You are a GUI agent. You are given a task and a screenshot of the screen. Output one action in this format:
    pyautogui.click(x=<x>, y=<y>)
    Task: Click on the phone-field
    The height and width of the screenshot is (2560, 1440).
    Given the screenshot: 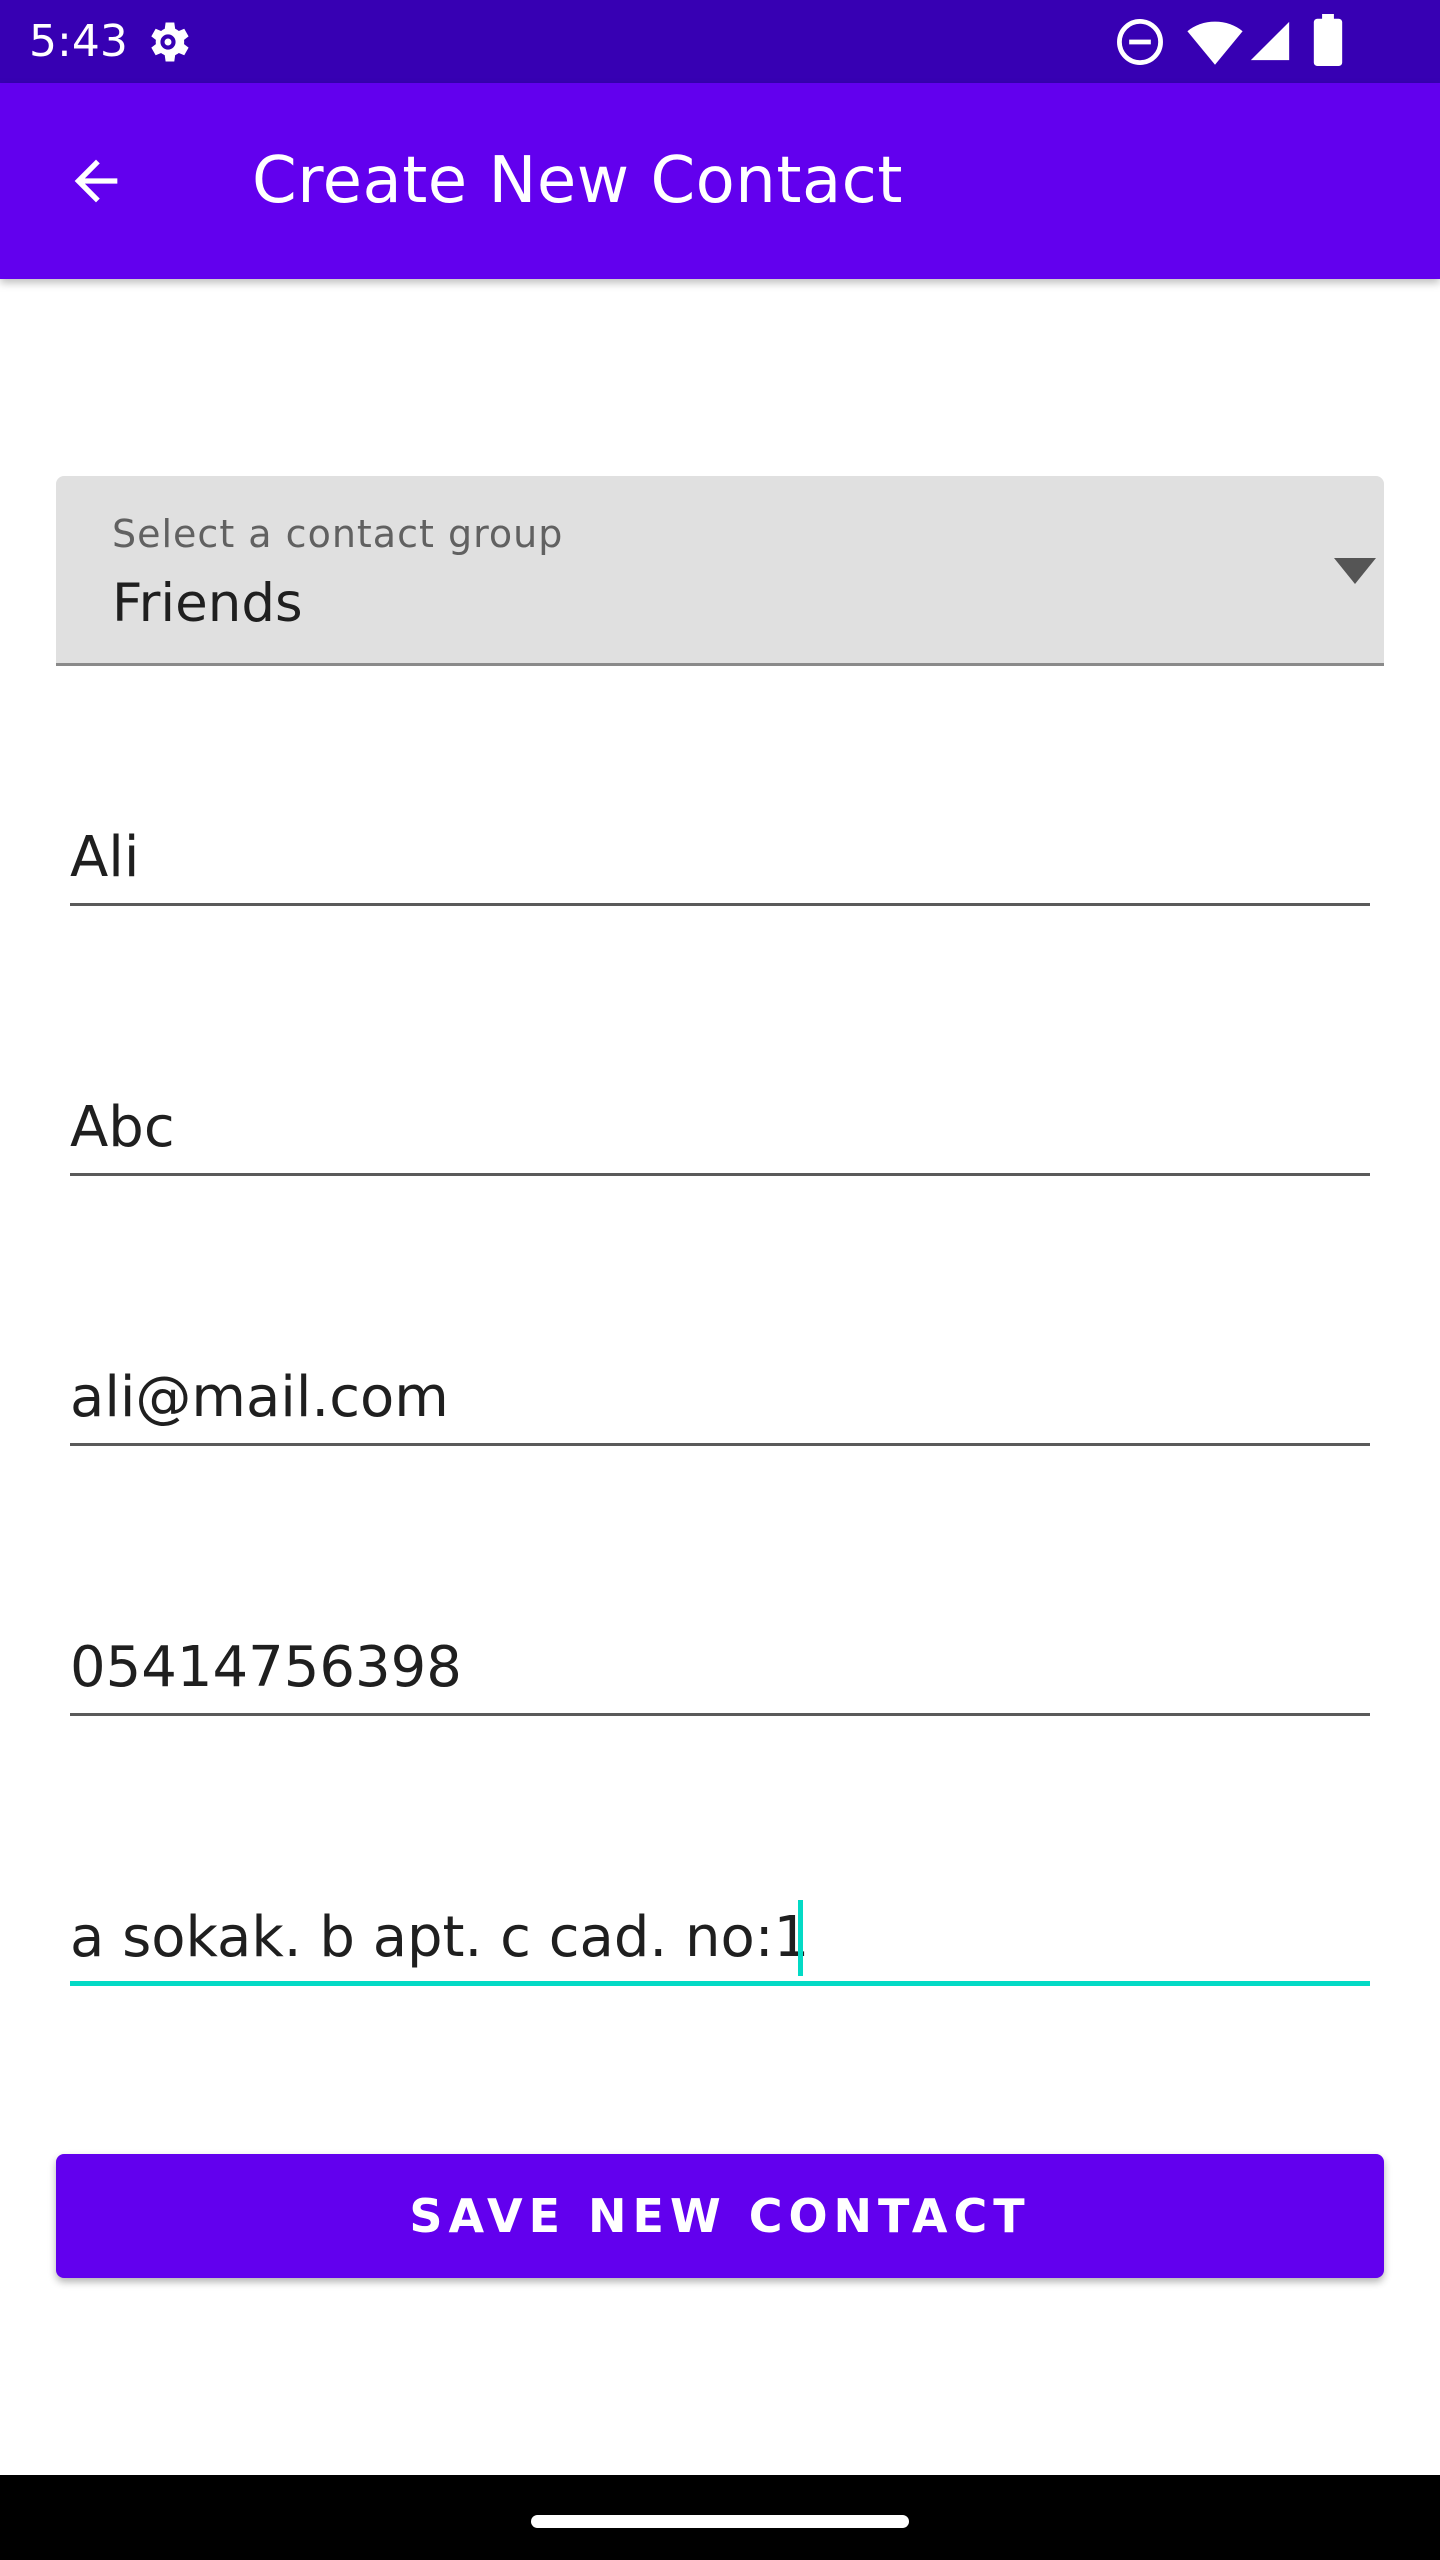 What is the action you would take?
    pyautogui.click(x=720, y=1671)
    